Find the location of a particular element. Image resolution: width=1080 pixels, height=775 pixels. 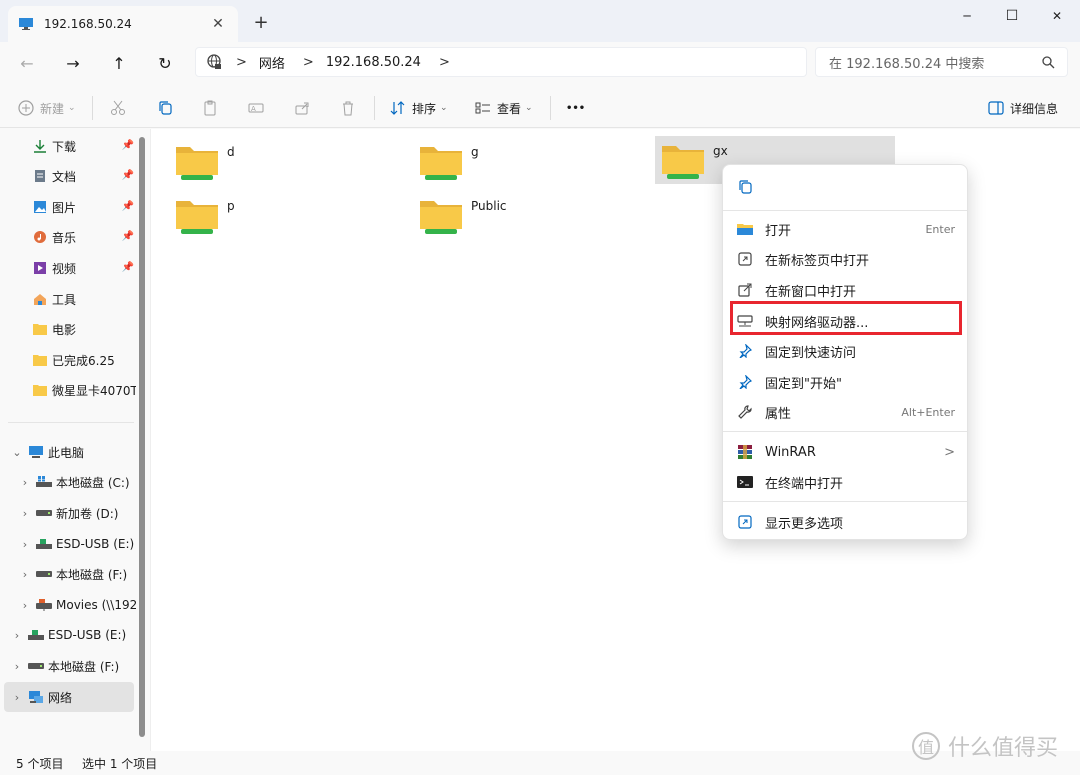

back-button: ← is located at coordinates (27, 63).